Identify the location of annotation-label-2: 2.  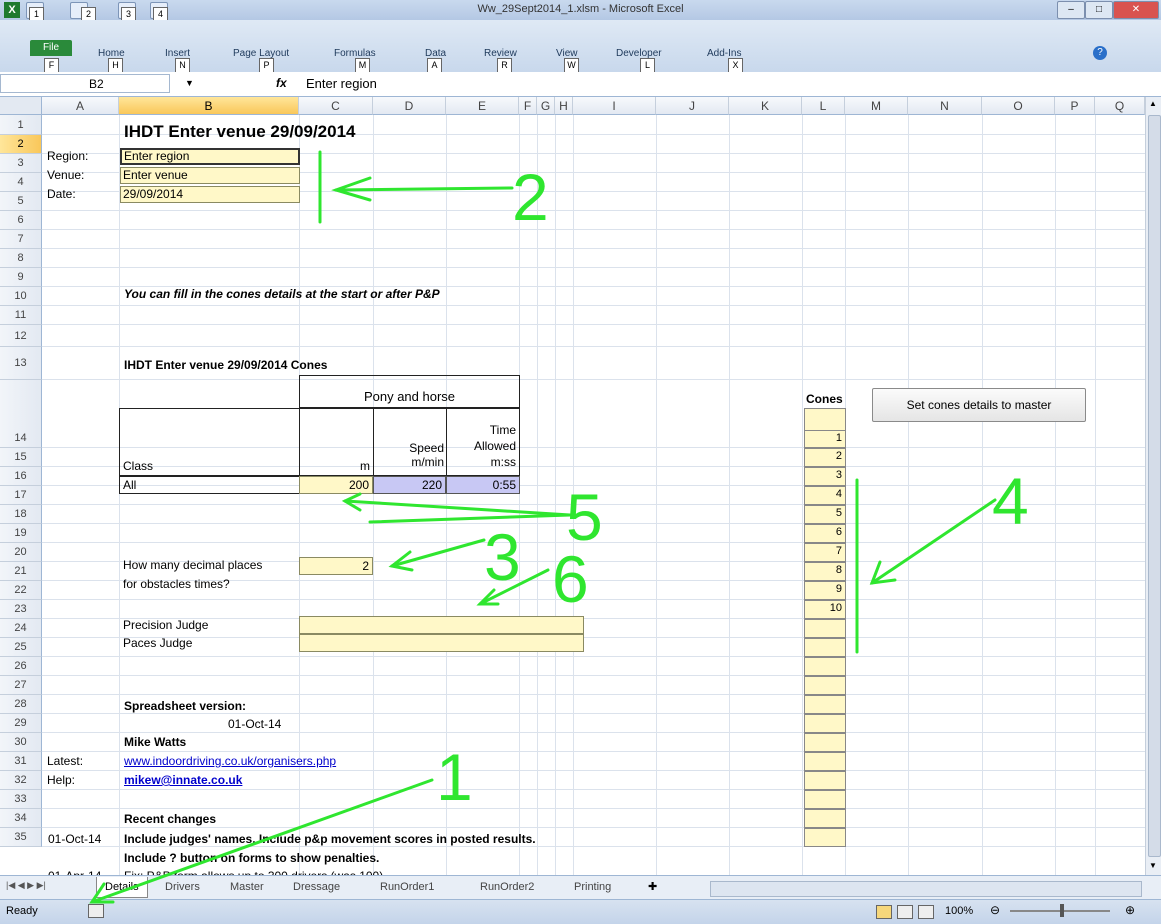
(530, 197).